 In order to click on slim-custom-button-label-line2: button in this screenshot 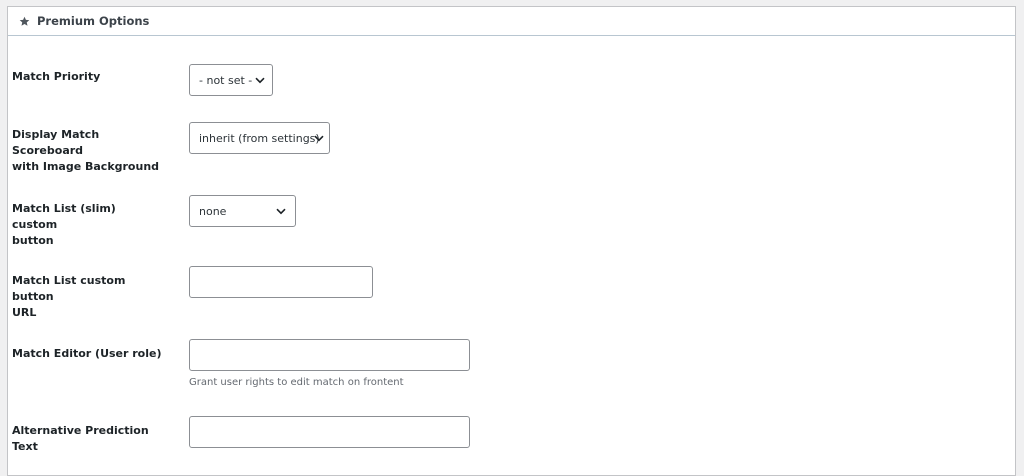, I will do `click(33, 240)`.